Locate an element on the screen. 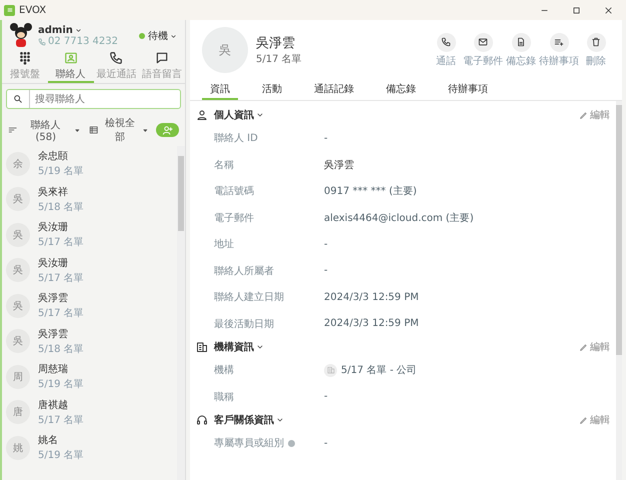 This screenshot has height=480, width=626. field-label: 名稱 is located at coordinates (224, 165).